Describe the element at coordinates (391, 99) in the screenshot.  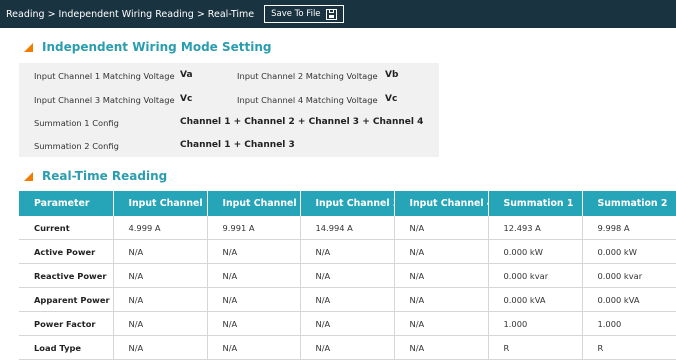
I see `ch4-voltage-value: Vc` at that location.